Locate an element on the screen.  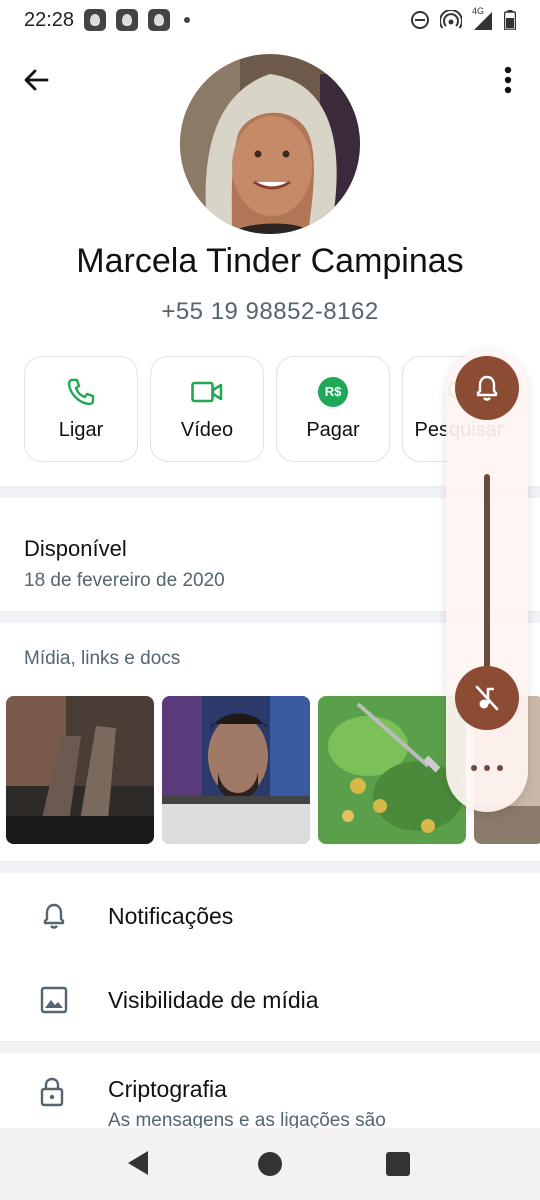
volume-panel is located at coordinates (487, 581).